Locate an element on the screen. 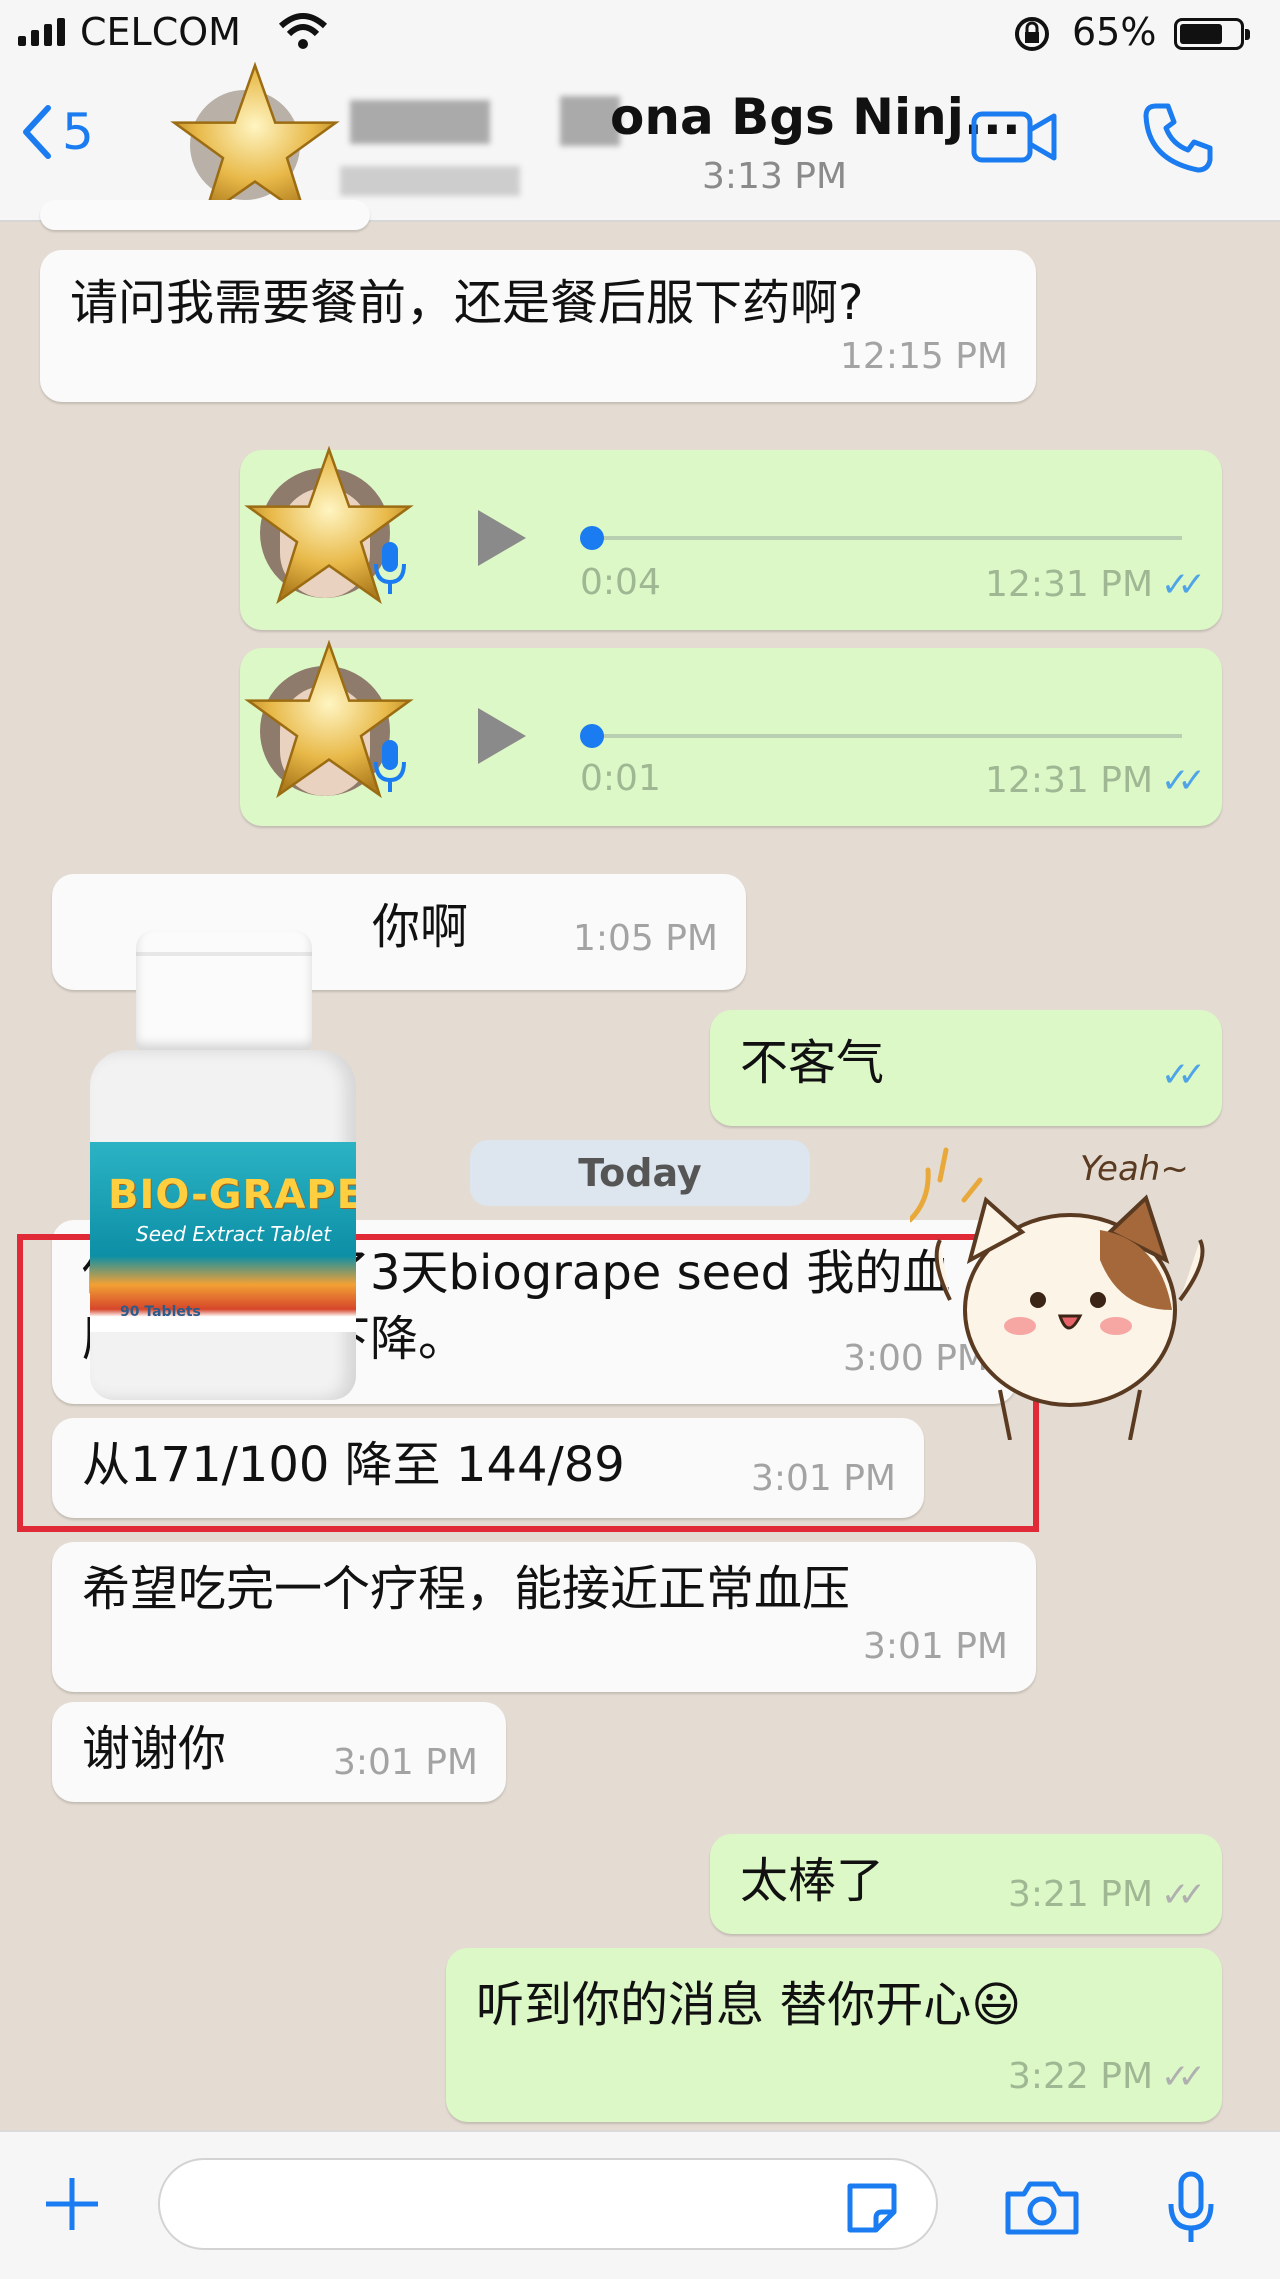 The width and height of the screenshot is (1280, 2279). message-bubble: 谢谢你 3:01 PM is located at coordinates (279, 1752).